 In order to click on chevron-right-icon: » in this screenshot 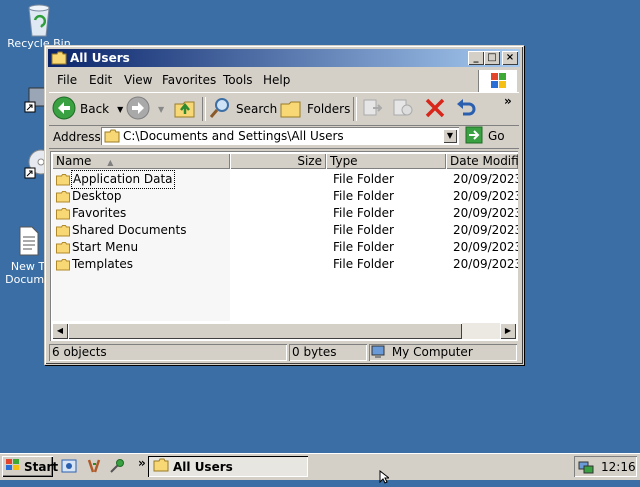, I will do `click(508, 101)`.